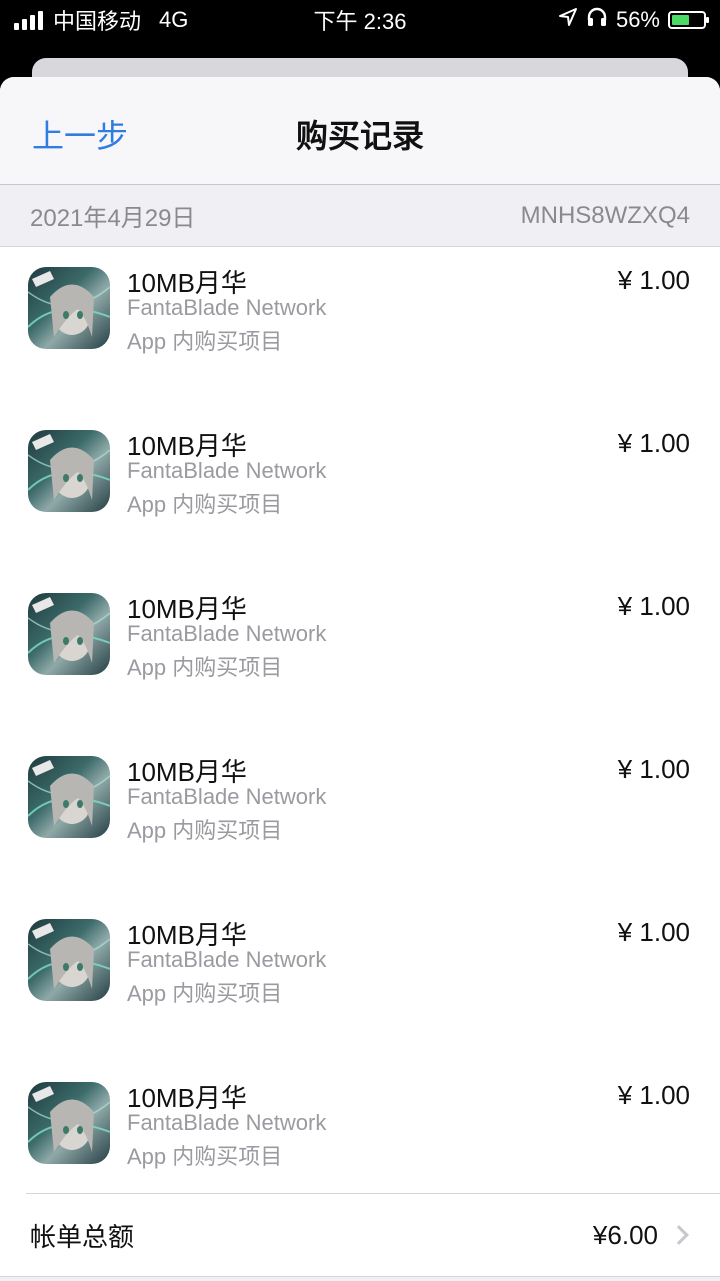 The height and width of the screenshot is (1281, 720). What do you see at coordinates (286, 20) in the screenshot?
I see `status-left: 中国移动 4G` at bounding box center [286, 20].